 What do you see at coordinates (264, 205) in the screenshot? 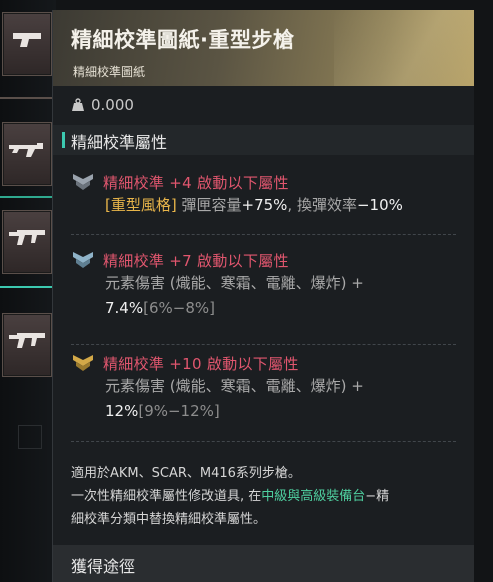
I see `effect-value: +75%` at bounding box center [264, 205].